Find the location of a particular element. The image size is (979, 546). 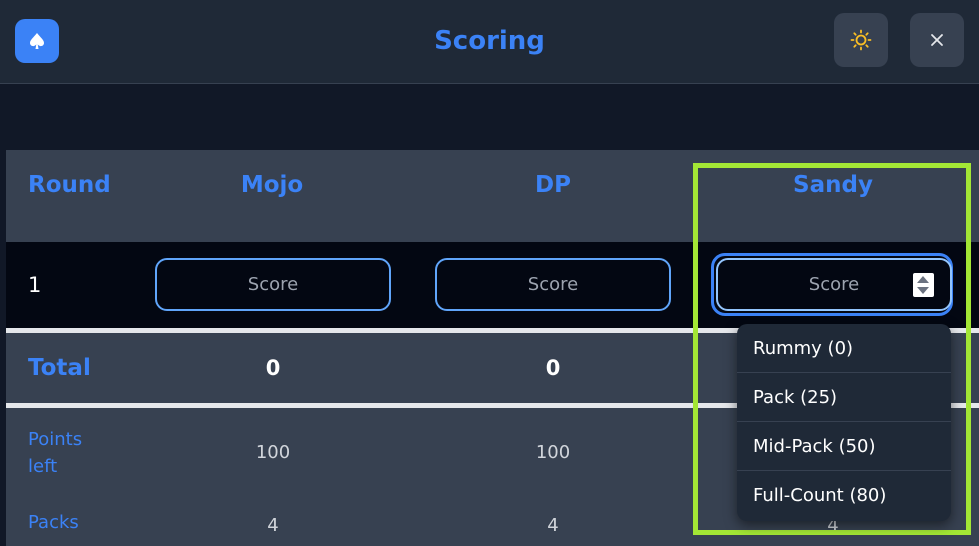

theme-toggle-button is located at coordinates (861, 40).